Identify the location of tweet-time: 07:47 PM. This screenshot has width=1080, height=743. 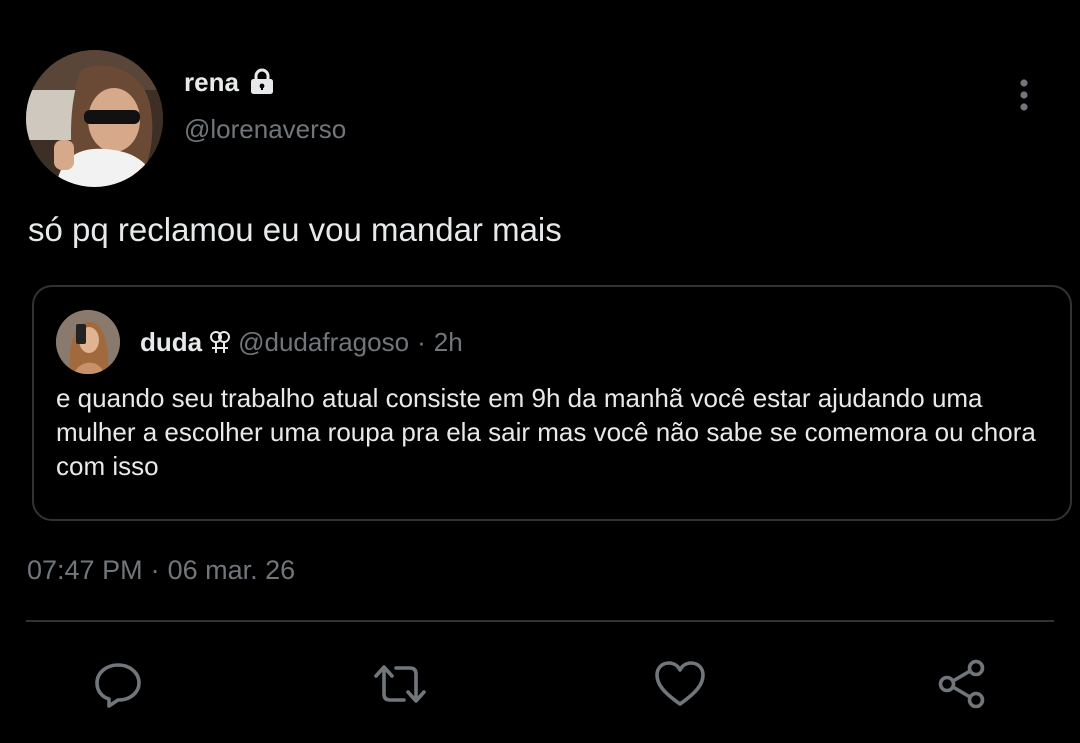
(85, 570).